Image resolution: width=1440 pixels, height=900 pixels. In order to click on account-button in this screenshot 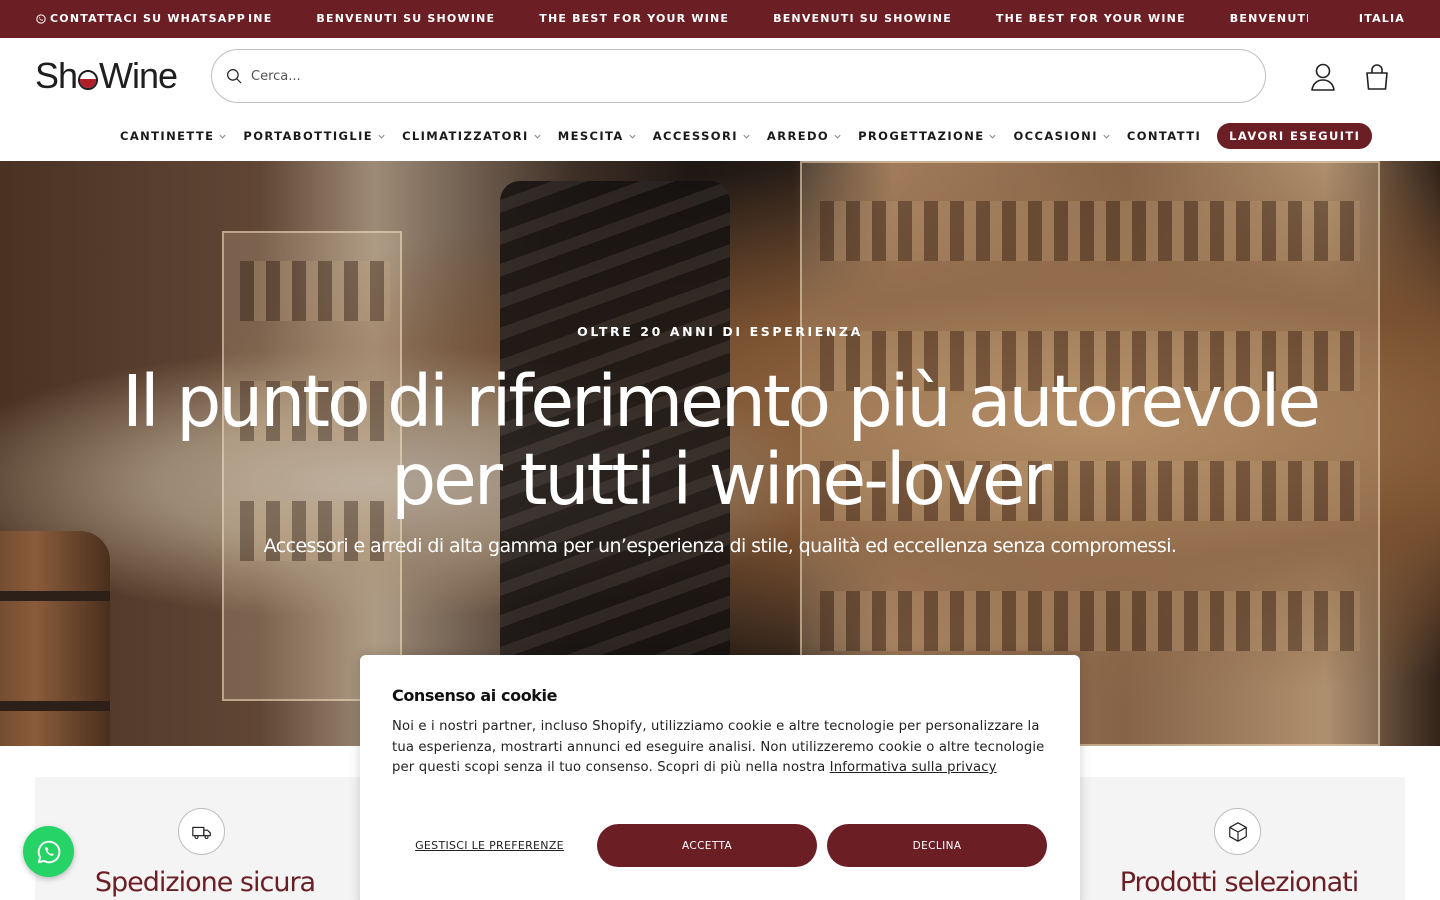, I will do `click(1323, 77)`.